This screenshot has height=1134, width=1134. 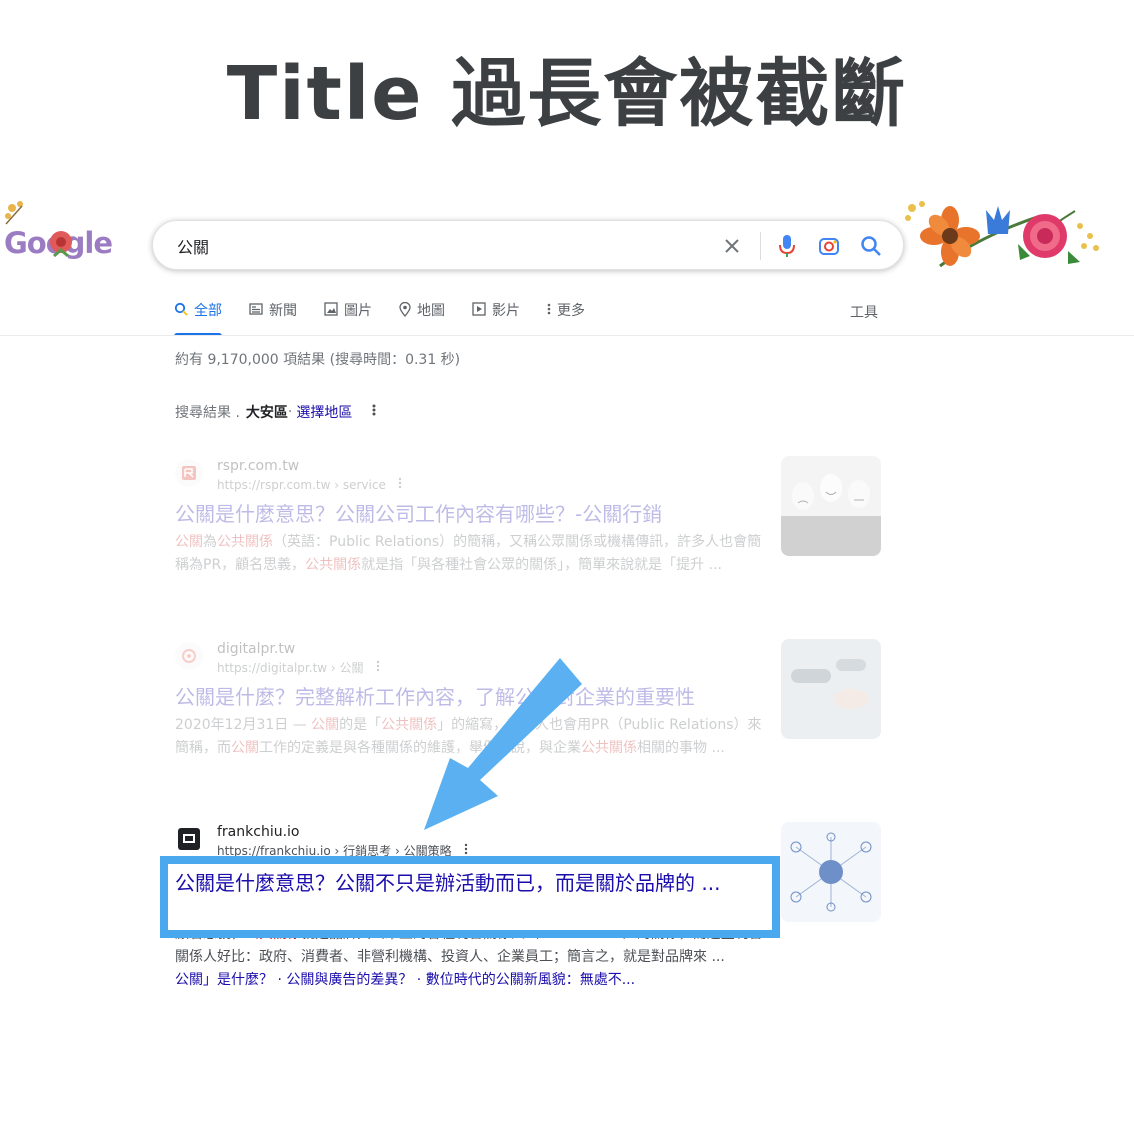 I want to click on tab-more: 更多, so click(x=566, y=318).